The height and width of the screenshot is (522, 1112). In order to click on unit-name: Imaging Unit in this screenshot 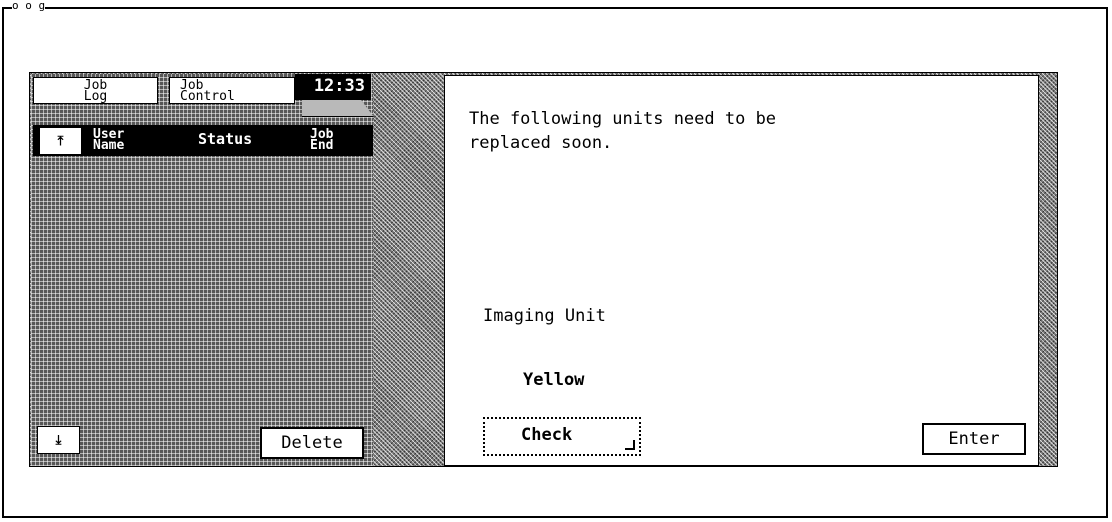, I will do `click(544, 316)`.